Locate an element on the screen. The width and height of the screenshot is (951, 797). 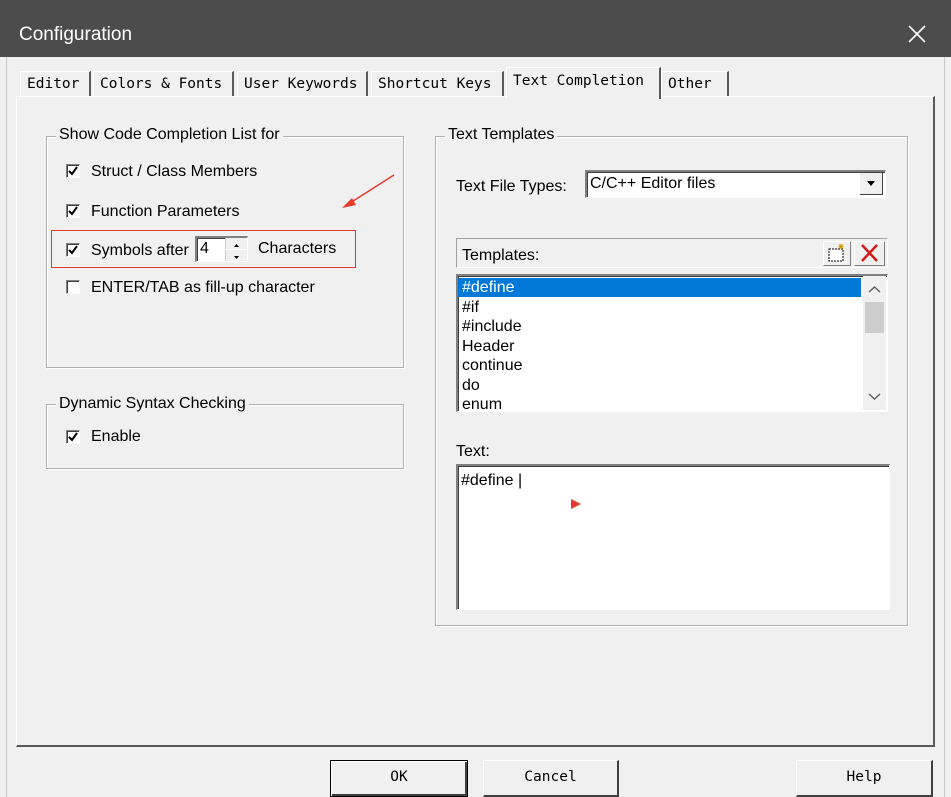
title-bar is located at coordinates (475, 28).